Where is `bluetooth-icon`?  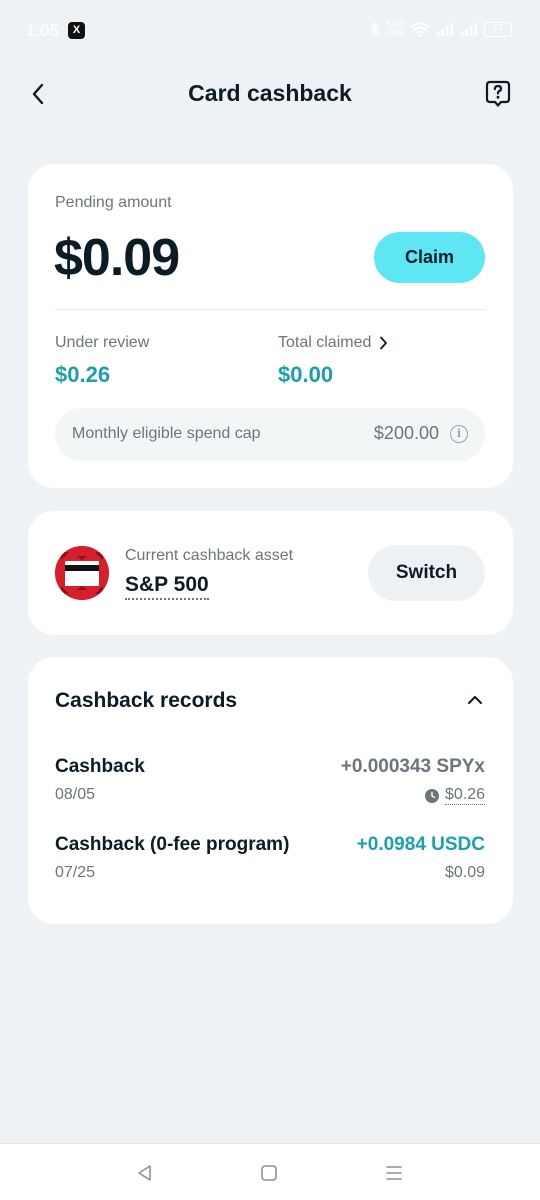 bluetooth-icon is located at coordinates (375, 29).